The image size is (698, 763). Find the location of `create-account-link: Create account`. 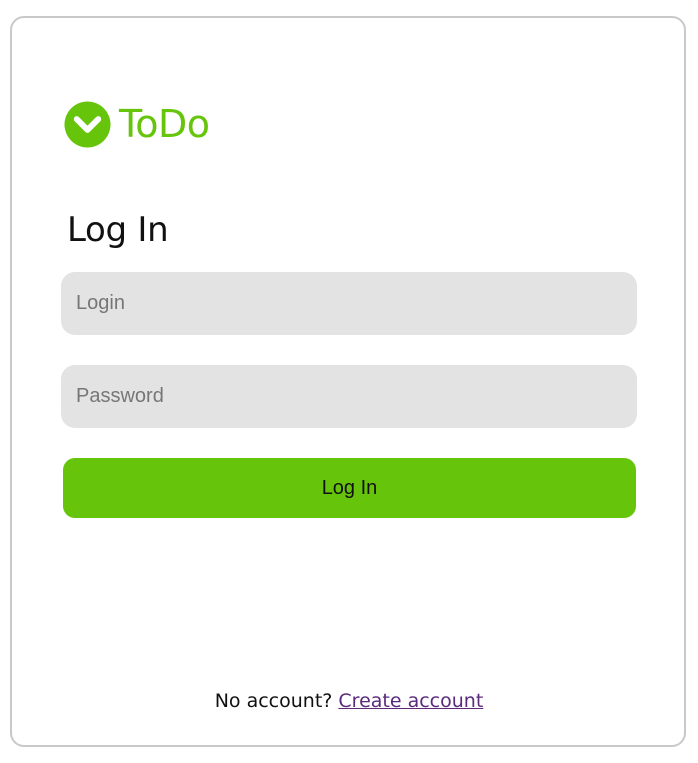

create-account-link: Create account is located at coordinates (410, 701).